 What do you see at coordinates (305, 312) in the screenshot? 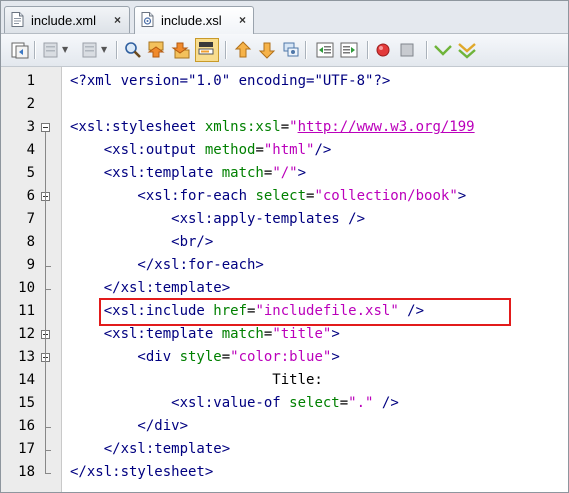
I see `highlight-box` at bounding box center [305, 312].